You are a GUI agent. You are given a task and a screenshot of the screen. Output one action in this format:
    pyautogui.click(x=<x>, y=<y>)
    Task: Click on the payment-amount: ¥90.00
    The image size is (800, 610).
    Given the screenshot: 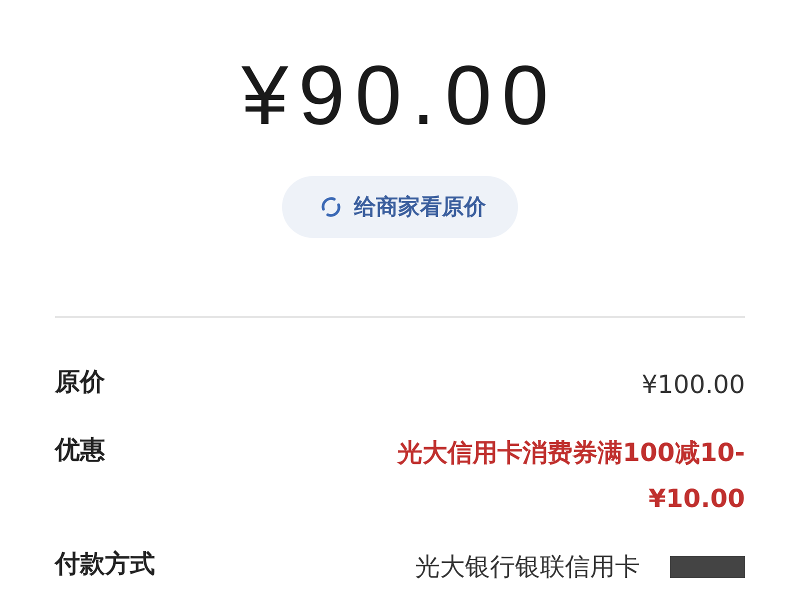 What is the action you would take?
    pyautogui.click(x=400, y=95)
    